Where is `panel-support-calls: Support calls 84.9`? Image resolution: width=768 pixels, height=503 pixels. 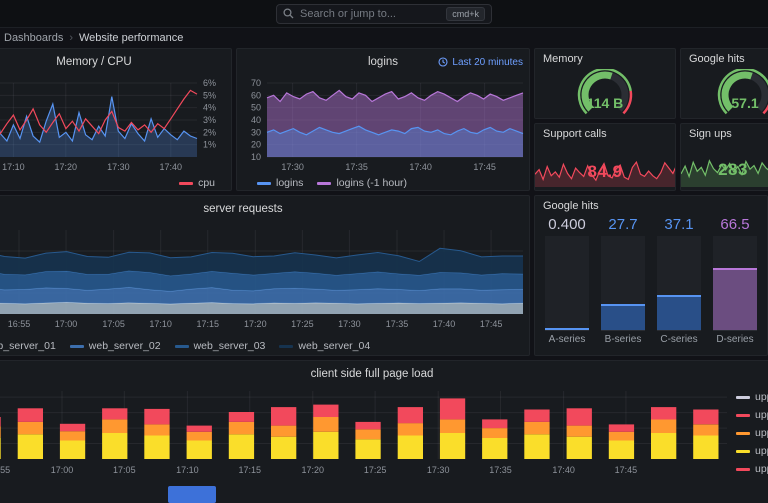 panel-support-calls: Support calls 84.9 is located at coordinates (605, 157).